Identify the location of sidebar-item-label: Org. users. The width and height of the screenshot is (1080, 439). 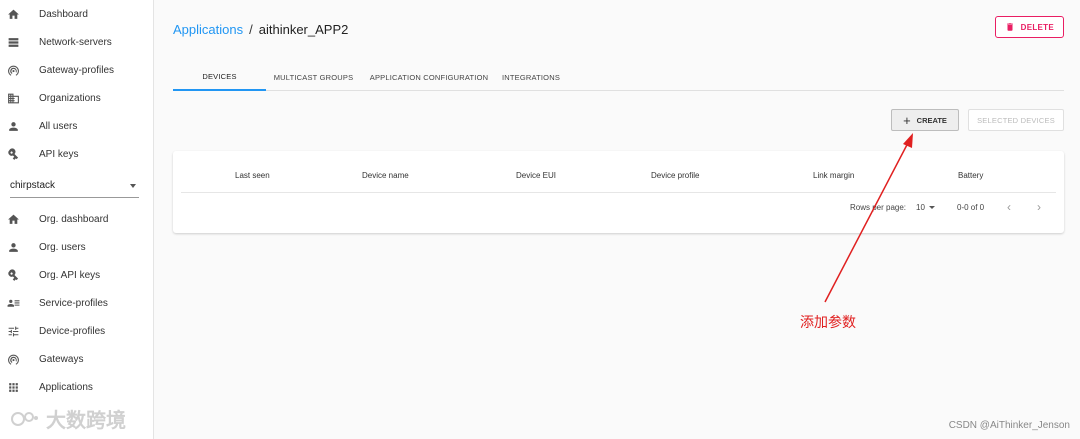
(62, 247).